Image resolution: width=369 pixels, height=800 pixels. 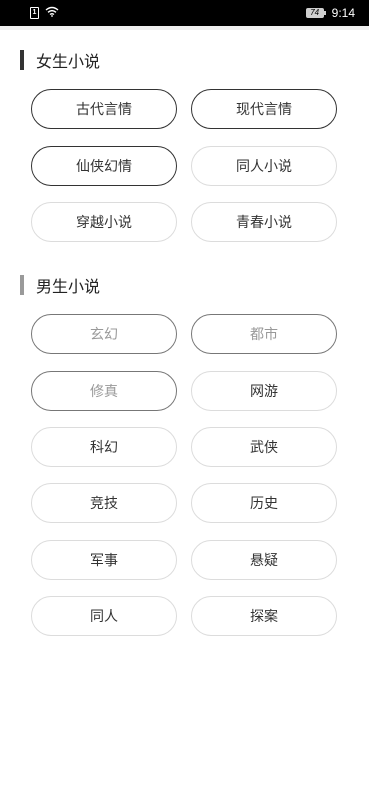 I want to click on genre-tag: 都市, so click(x=264, y=334).